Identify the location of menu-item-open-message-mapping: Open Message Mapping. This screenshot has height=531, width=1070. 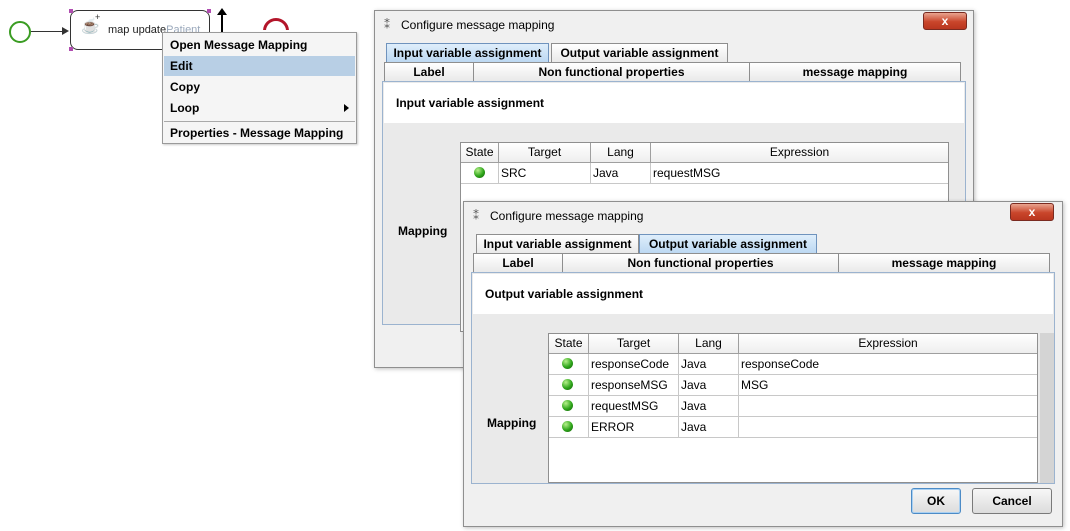
(259, 45).